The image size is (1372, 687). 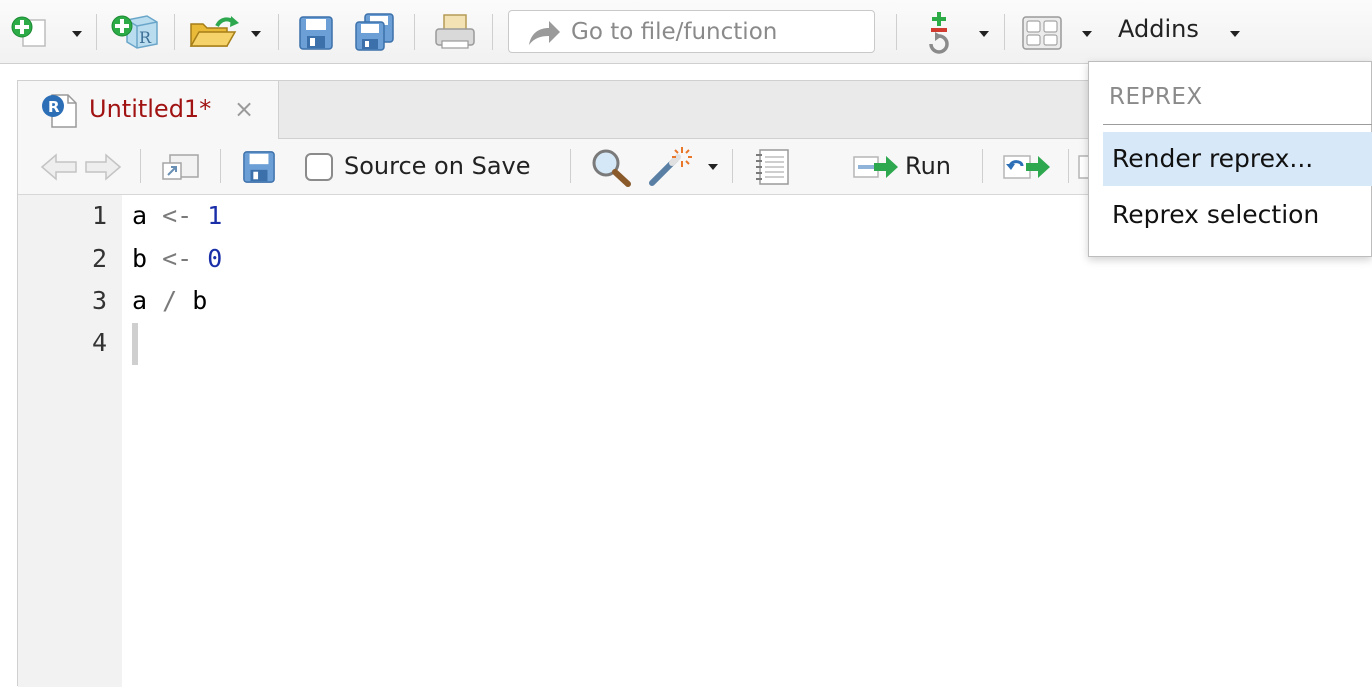 What do you see at coordinates (244, 109) in the screenshot?
I see `close-tab-icon: ×` at bounding box center [244, 109].